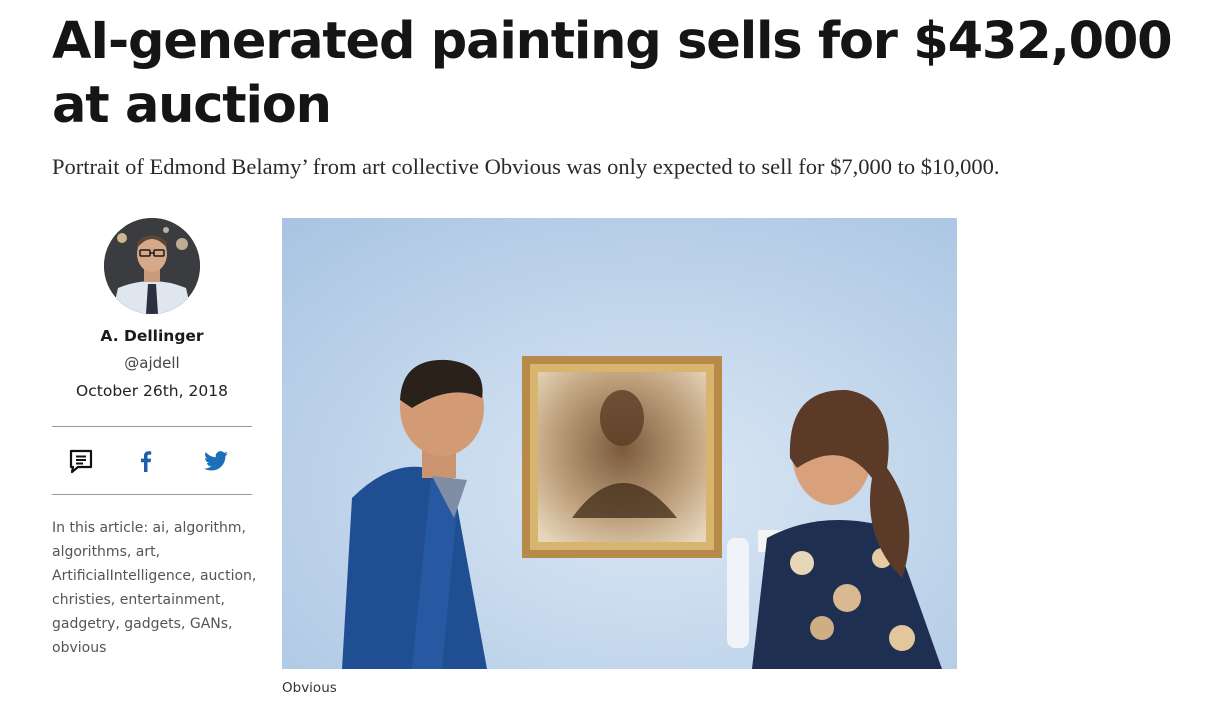 This screenshot has height=719, width=1230. Describe the element at coordinates (152, 336) in the screenshot. I see `author-name: A. Dellinger` at that location.